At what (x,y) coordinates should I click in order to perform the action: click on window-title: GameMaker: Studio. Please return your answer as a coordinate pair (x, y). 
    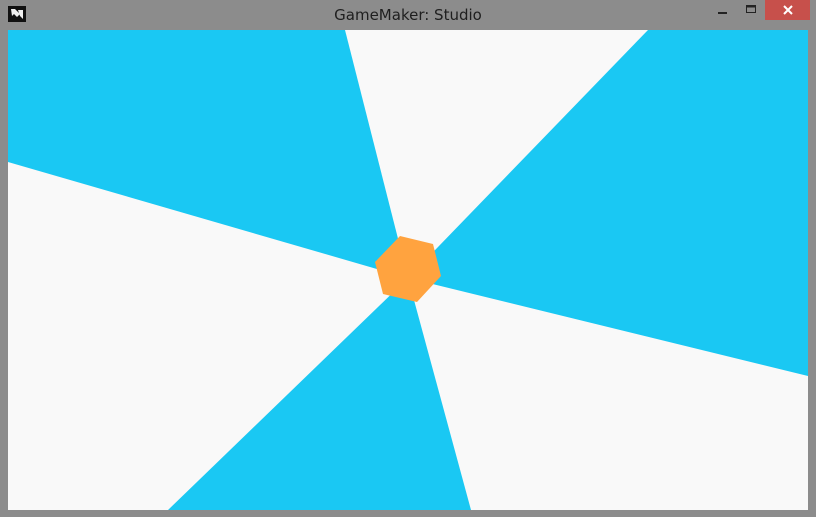
    Looking at the image, I should click on (408, 15).